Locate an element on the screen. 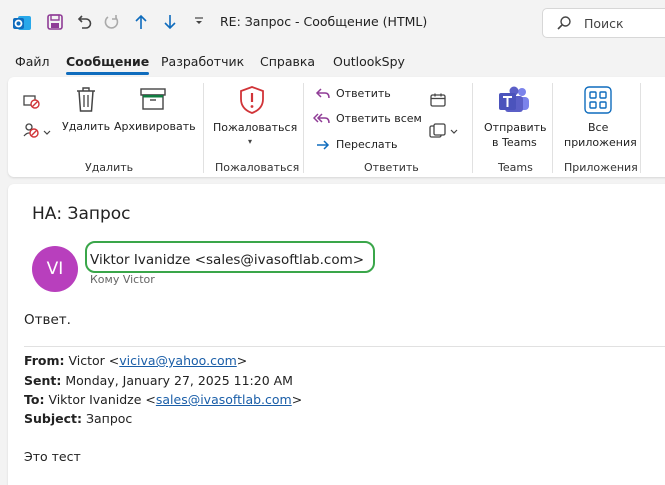  report-shield-icon is located at coordinates (252, 102).